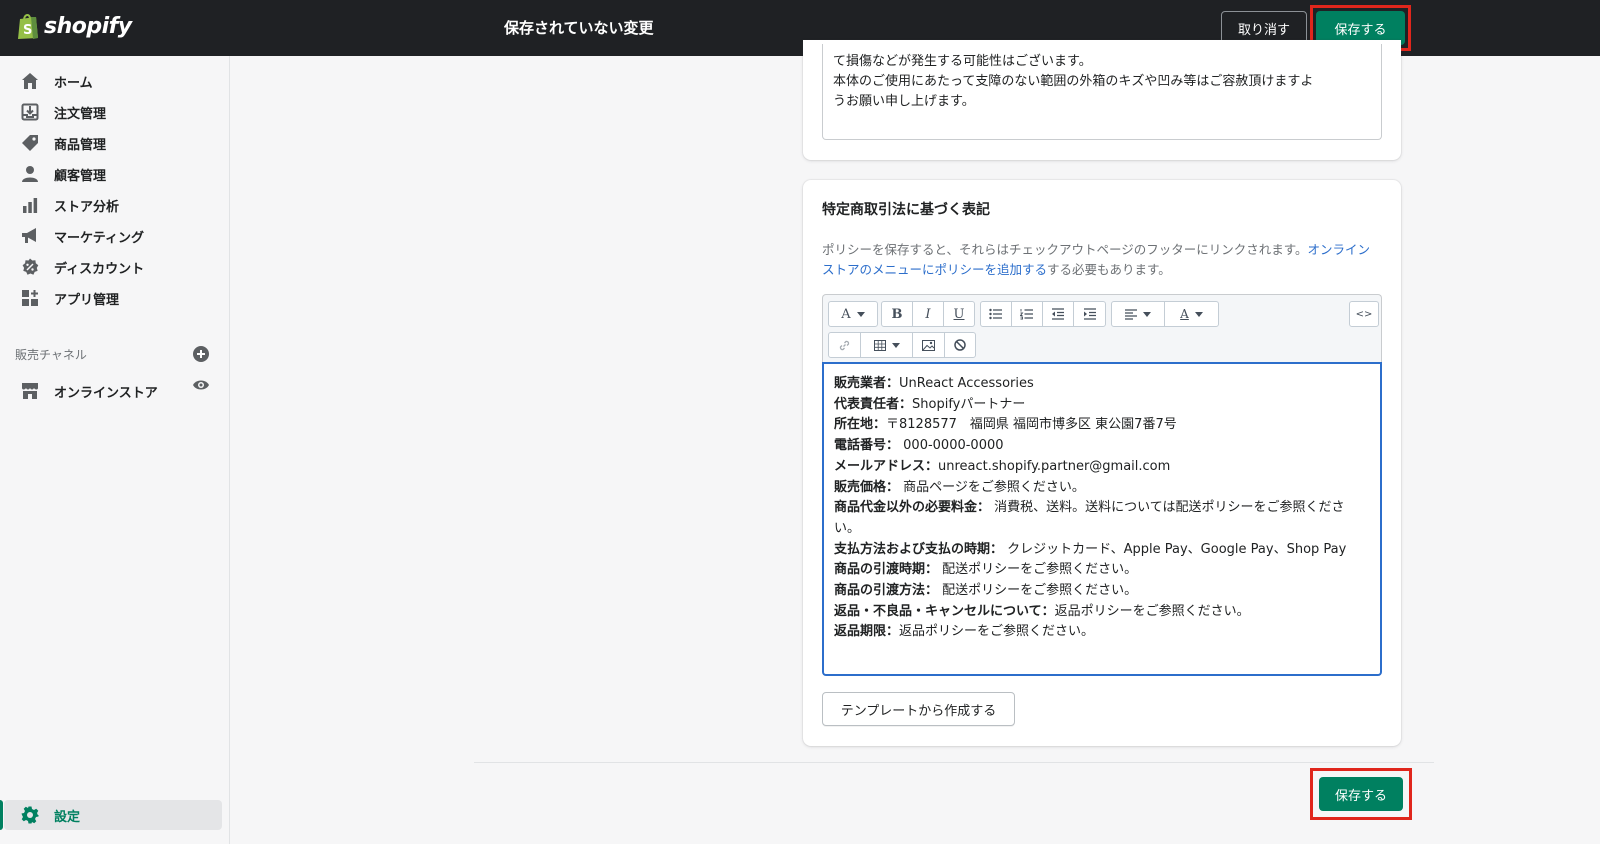 The height and width of the screenshot is (844, 1600). Describe the element at coordinates (201, 354) in the screenshot. I see `add-channel-icon` at that location.